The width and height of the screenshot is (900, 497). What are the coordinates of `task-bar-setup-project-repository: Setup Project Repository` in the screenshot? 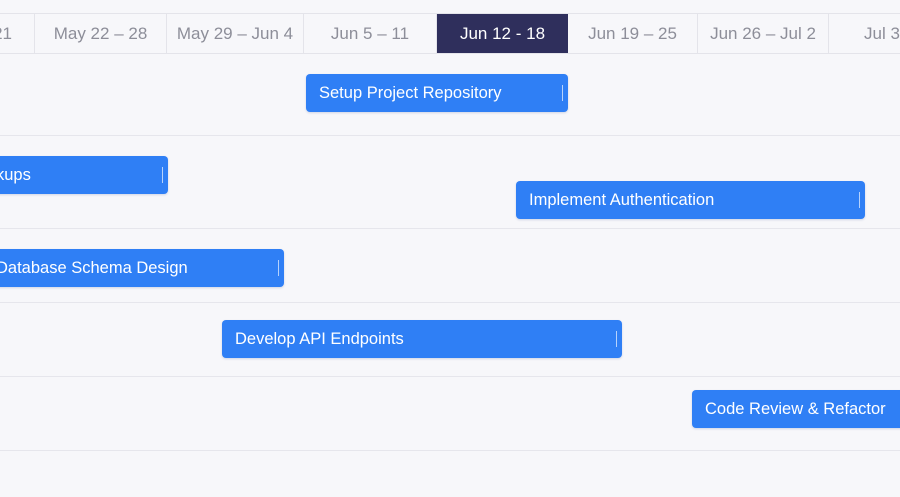 It's located at (437, 93).